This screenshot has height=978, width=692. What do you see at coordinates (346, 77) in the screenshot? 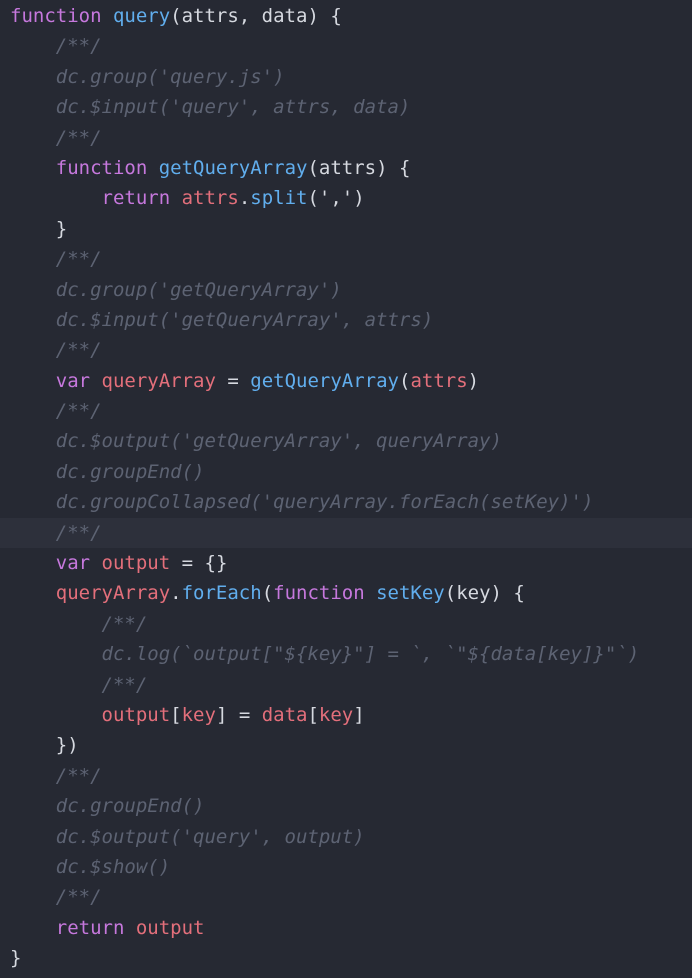
I see `code-line: dc.group('query.js')` at bounding box center [346, 77].